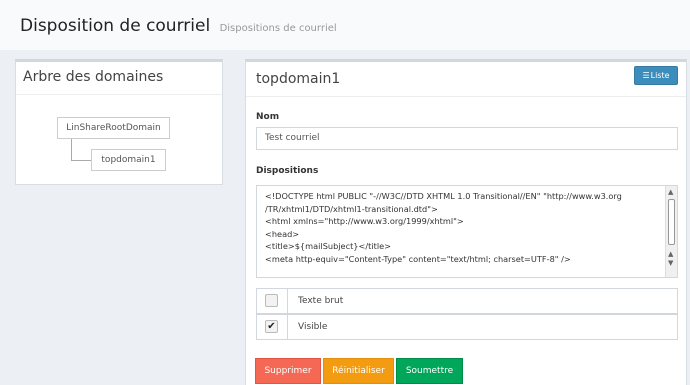 This screenshot has width=690, height=385. Describe the element at coordinates (113, 128) in the screenshot. I see `tree-node-root: LinShareRootDomain` at that location.